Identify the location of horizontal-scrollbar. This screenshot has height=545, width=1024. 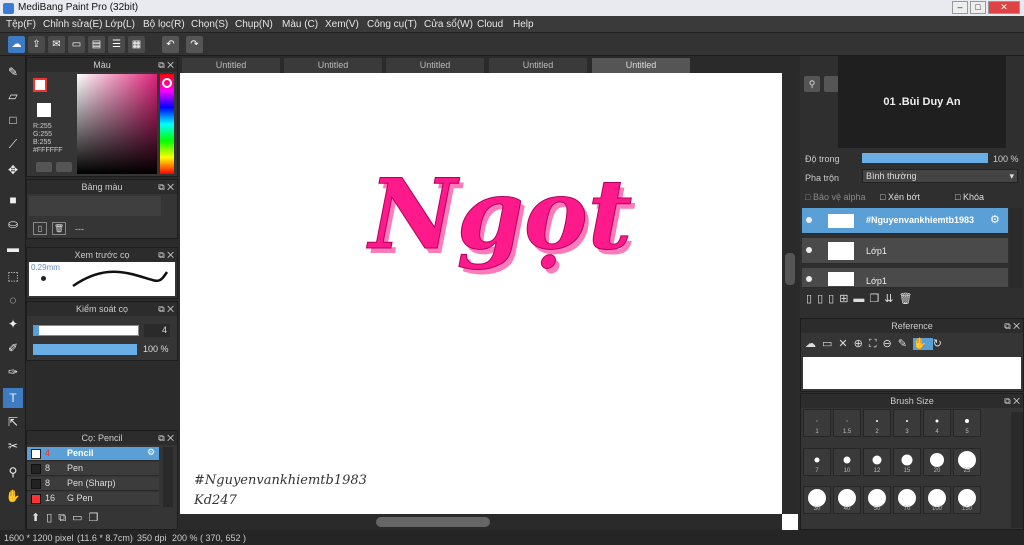
(481, 522).